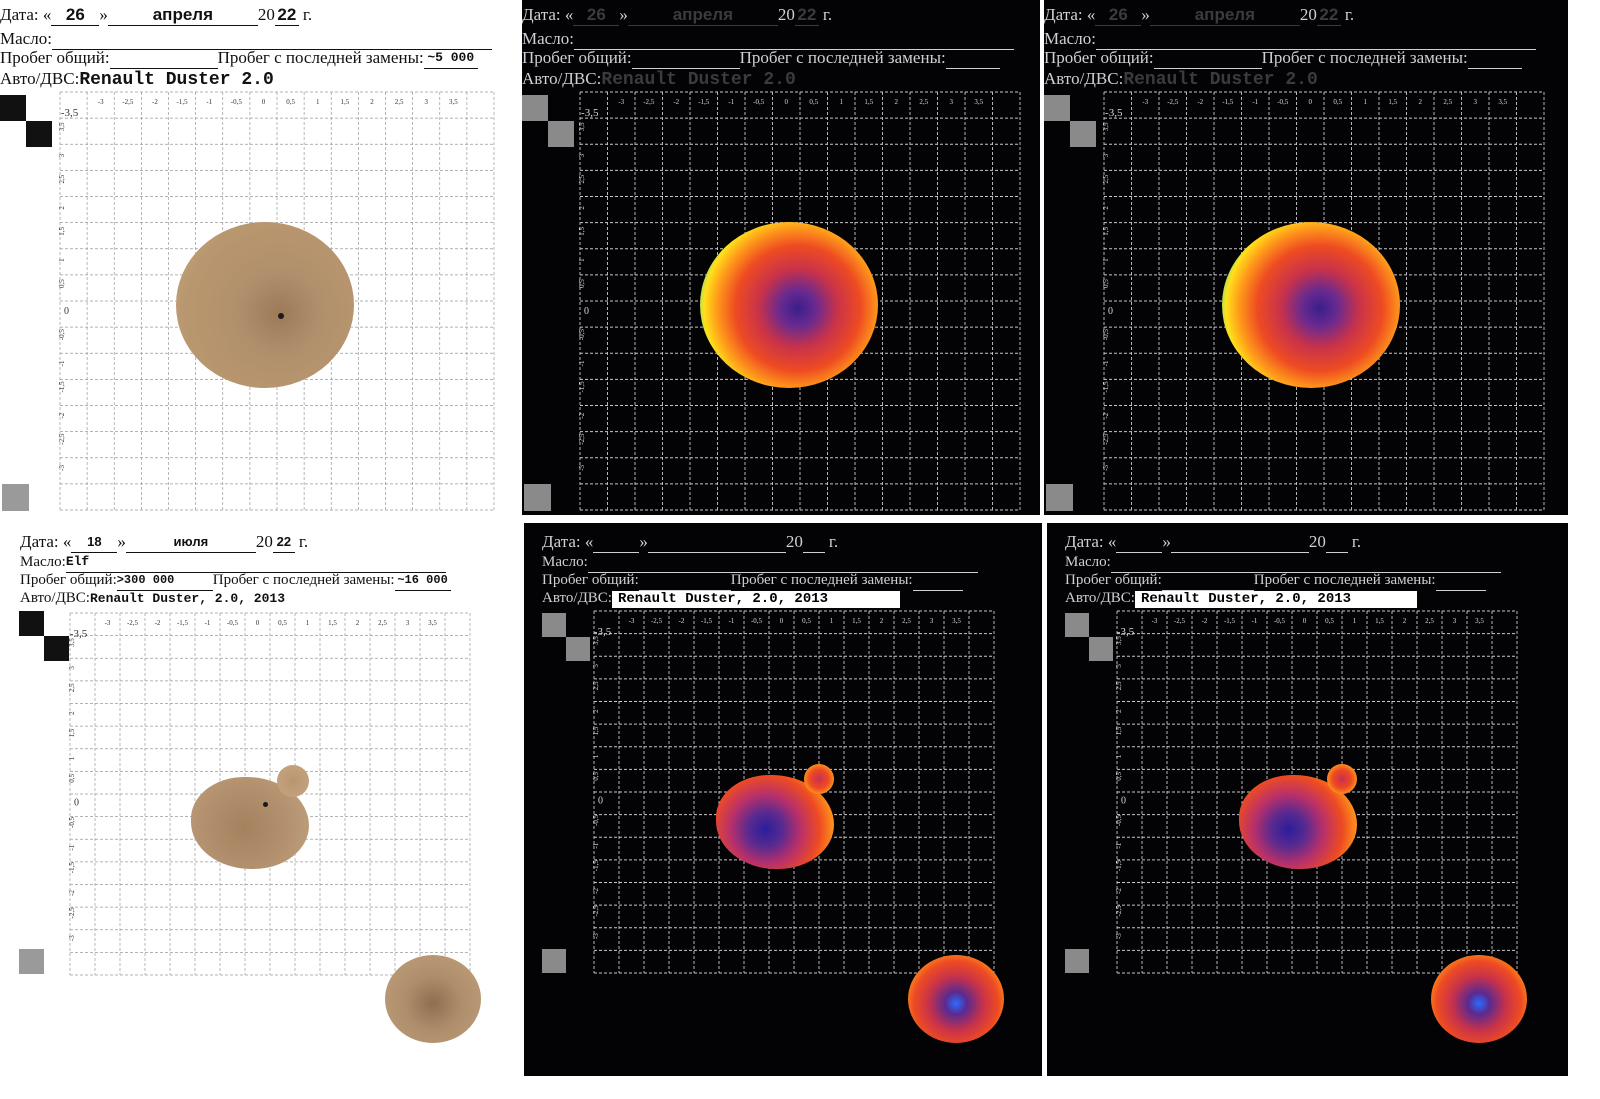  I want to click on heatmap-spot-lobe, so click(1342, 779).